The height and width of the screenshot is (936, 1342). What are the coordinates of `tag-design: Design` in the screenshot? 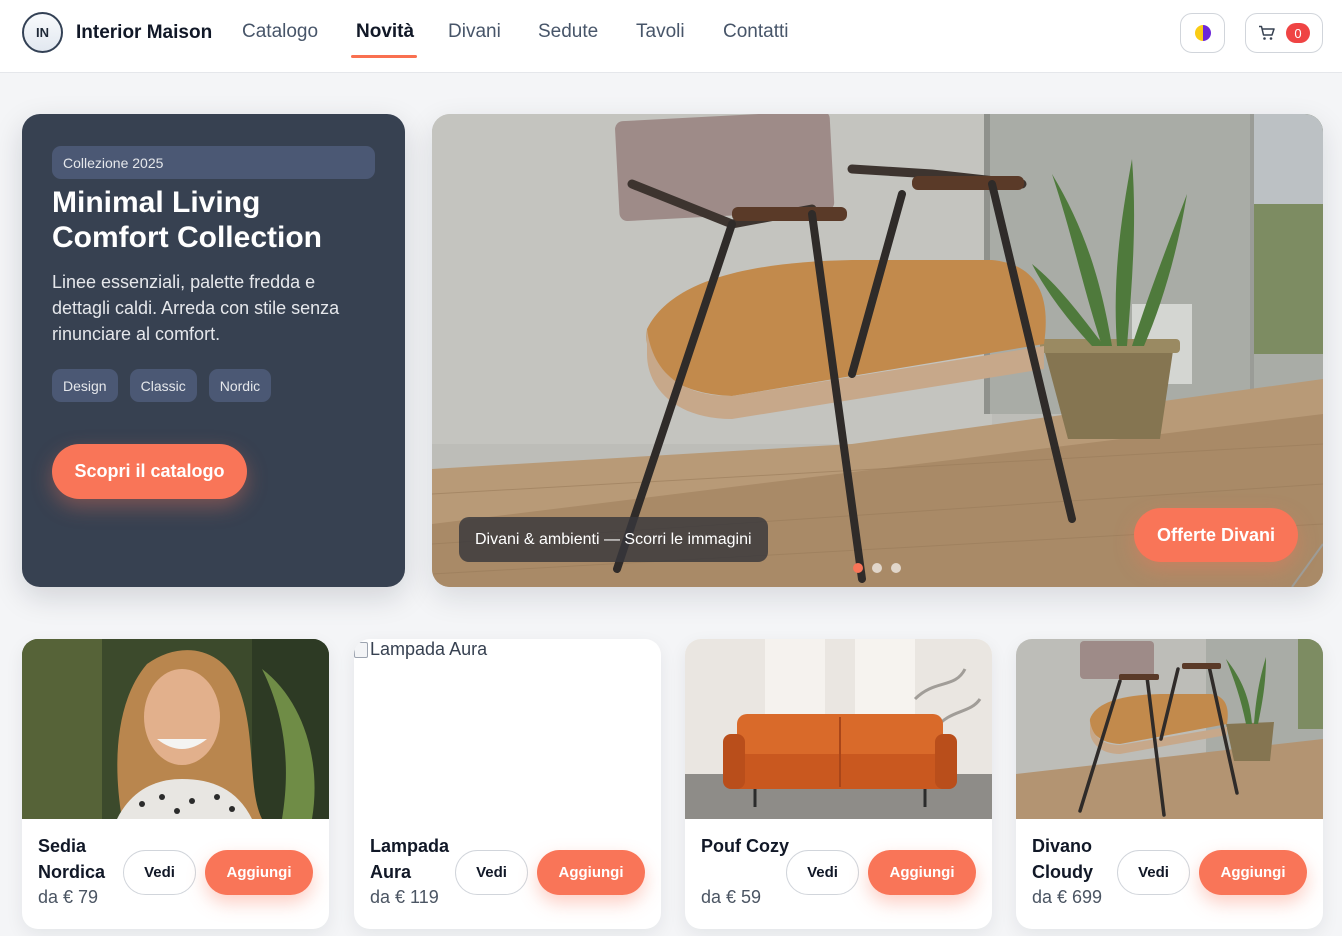 It's located at (85, 385).